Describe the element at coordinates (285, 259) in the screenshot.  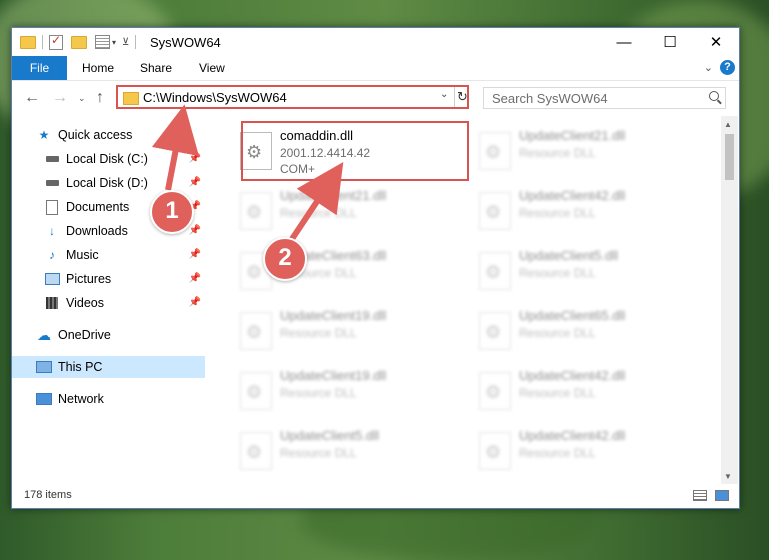
I see `callout-badge: 2` at that location.